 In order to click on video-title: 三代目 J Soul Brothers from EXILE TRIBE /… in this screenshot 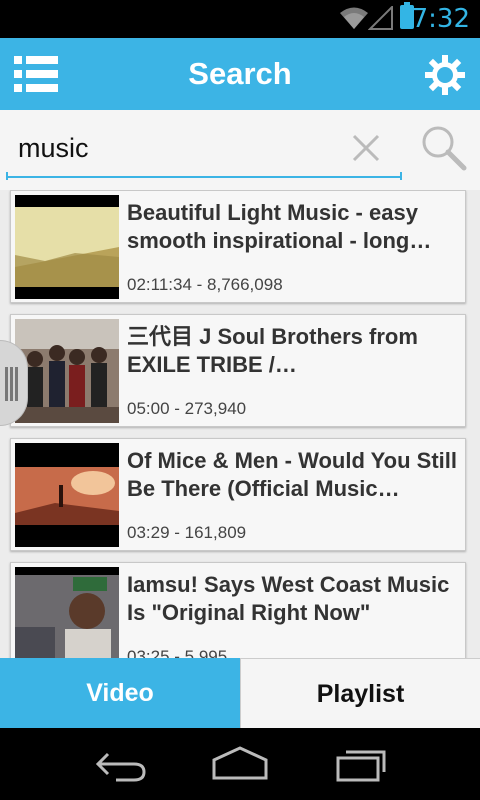, I will do `click(272, 350)`.